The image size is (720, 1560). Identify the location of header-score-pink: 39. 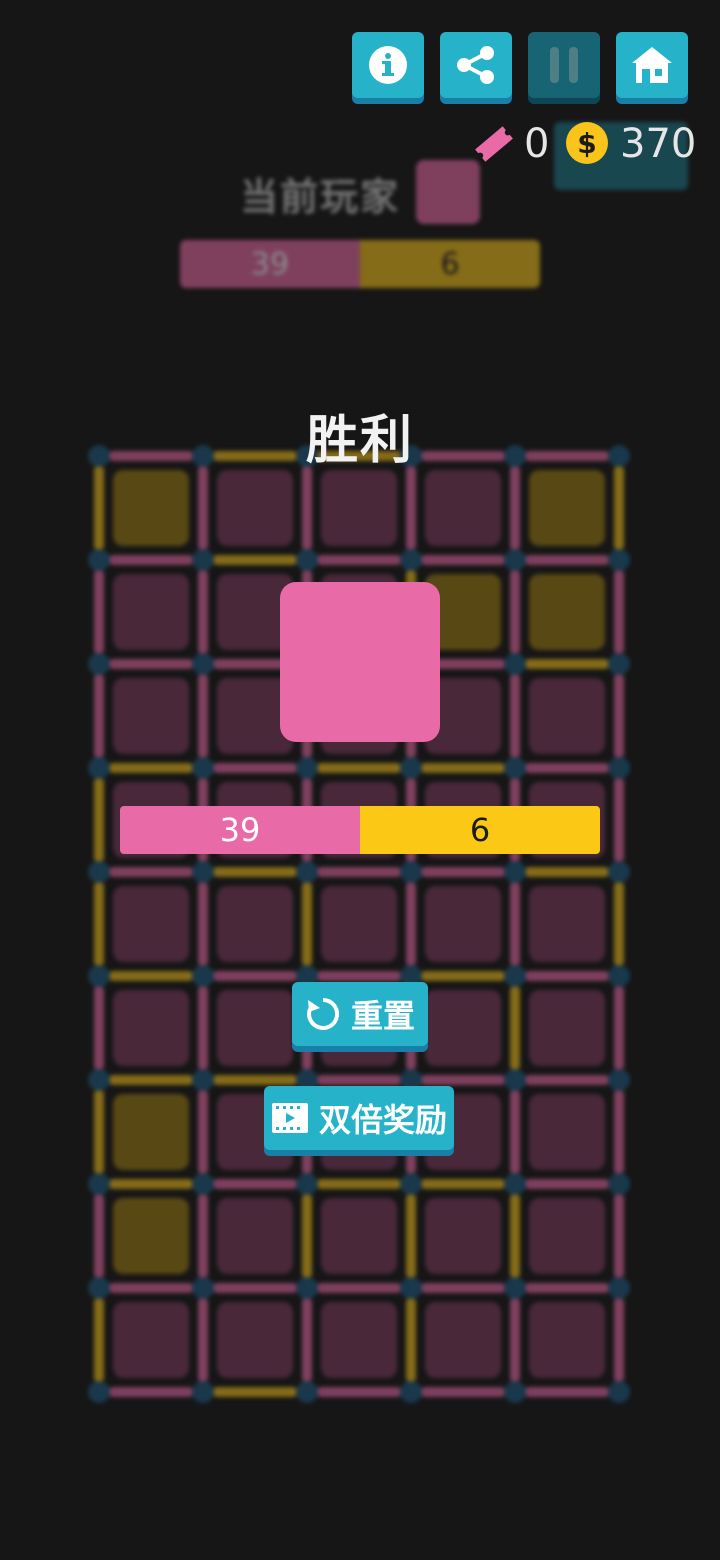
(270, 264).